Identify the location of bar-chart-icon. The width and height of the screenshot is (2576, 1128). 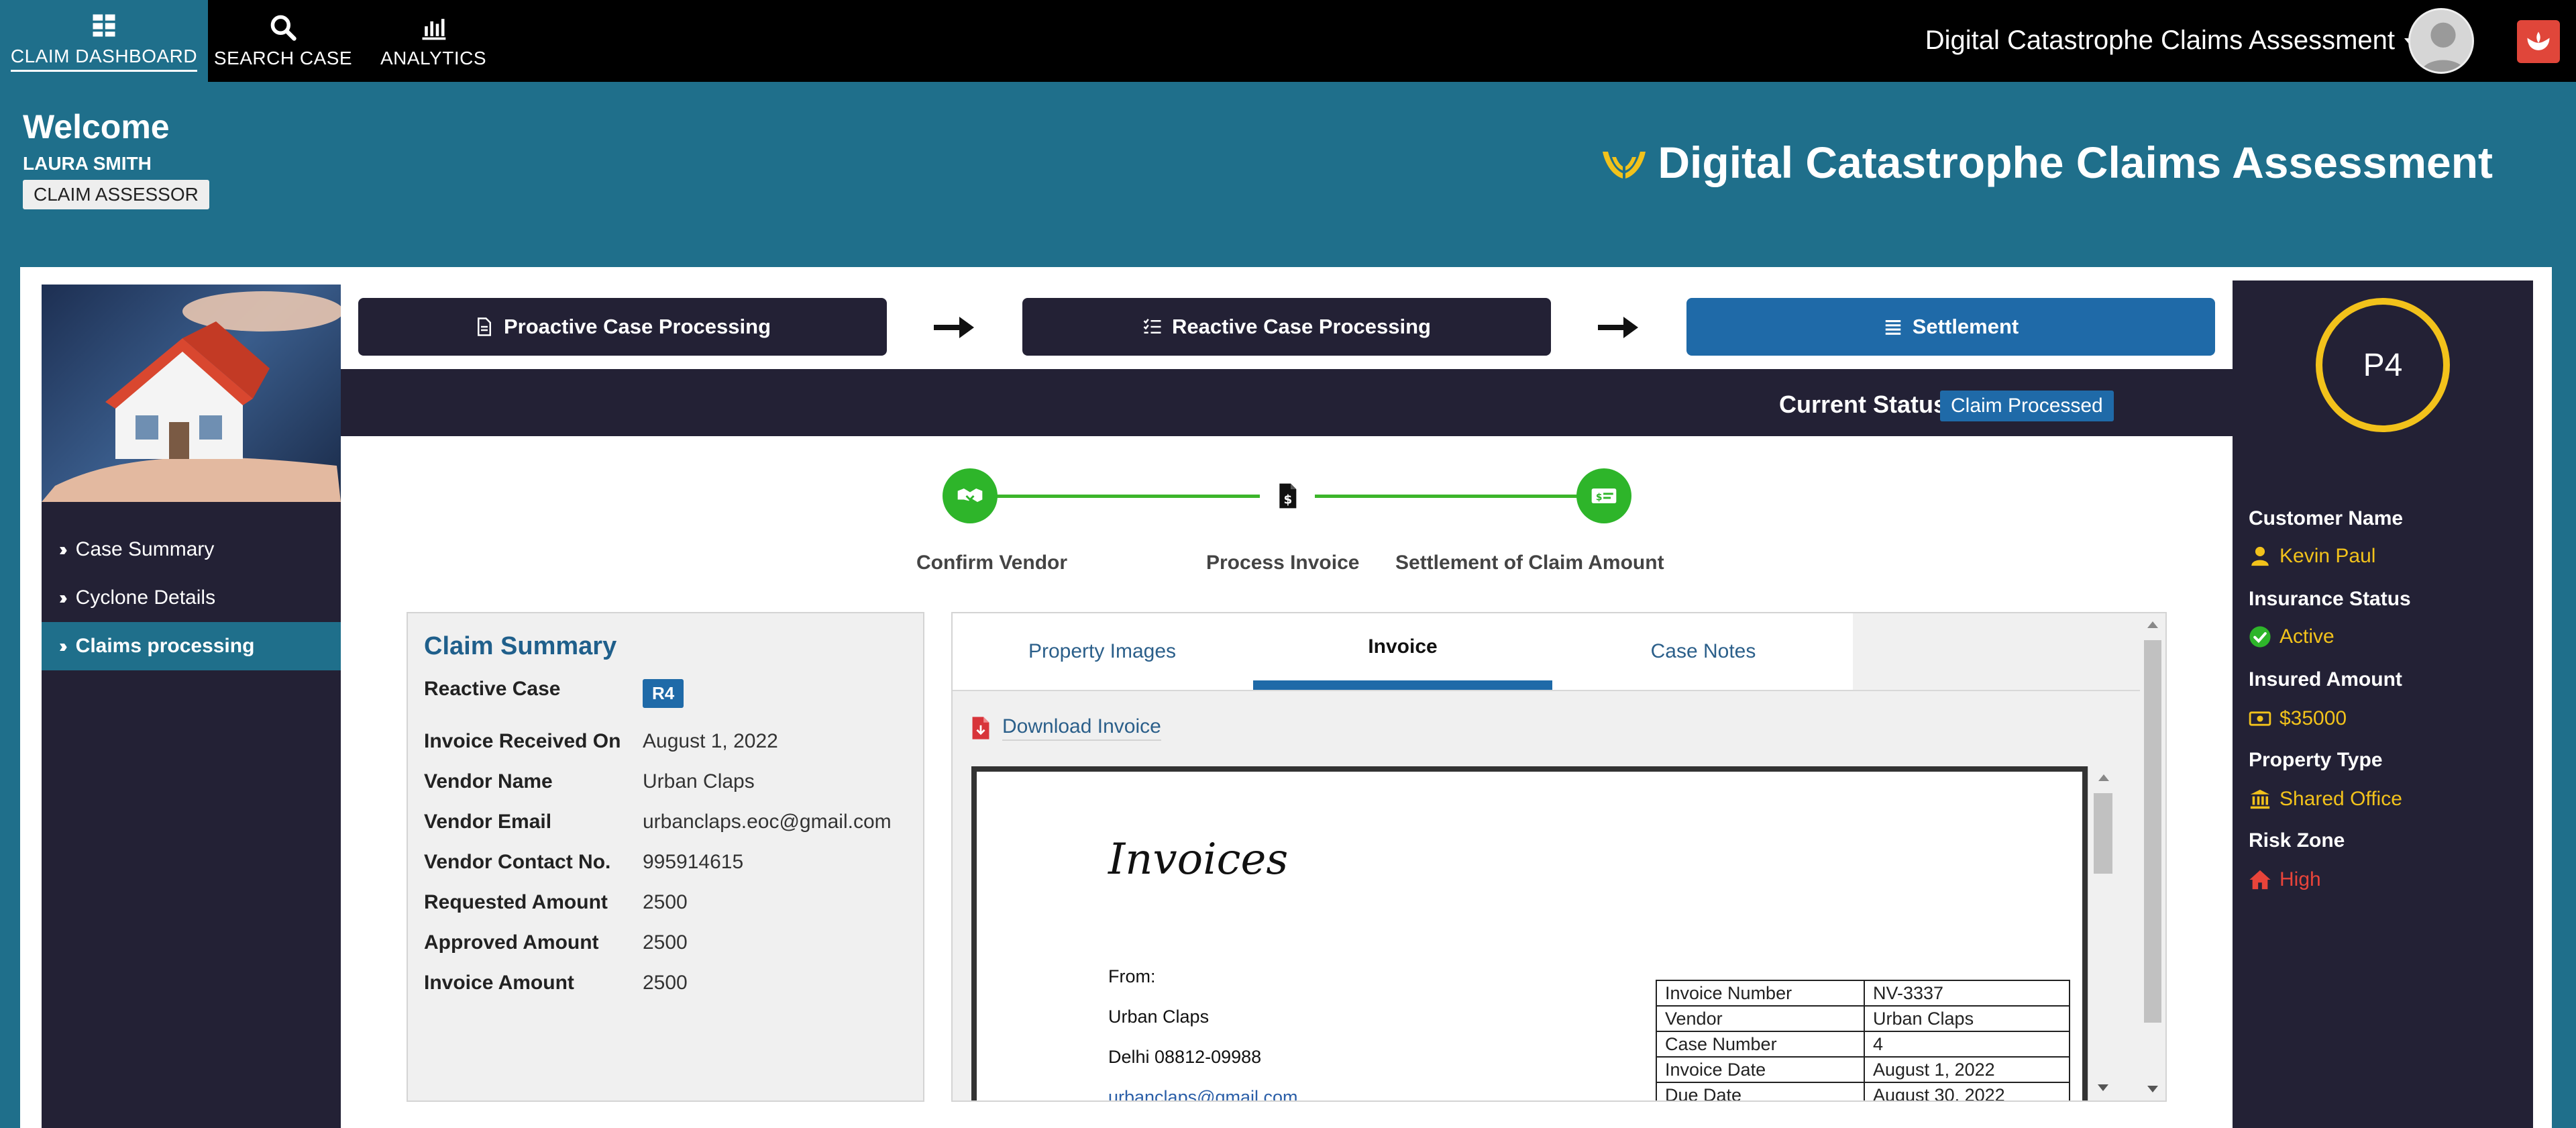
(434, 29).